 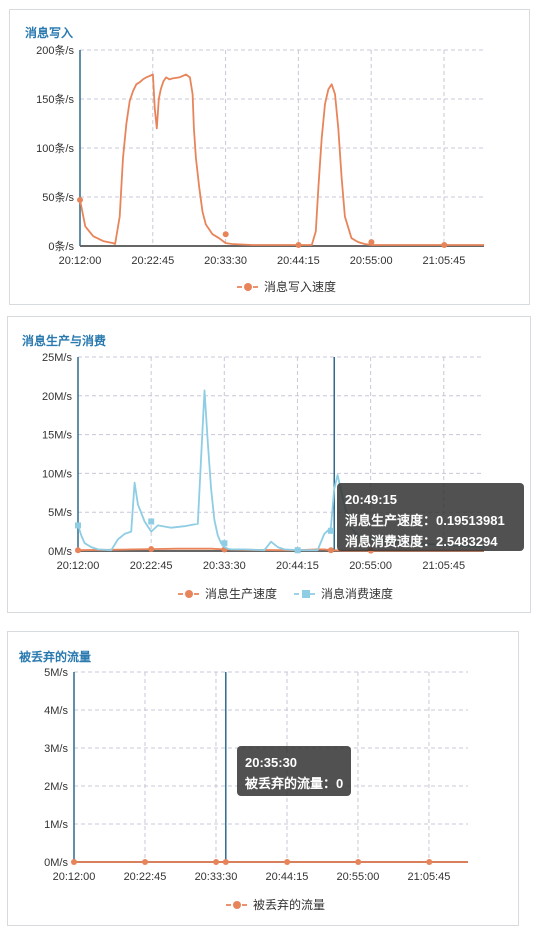 I want to click on y-tick-label: 4M/s, so click(x=56, y=711).